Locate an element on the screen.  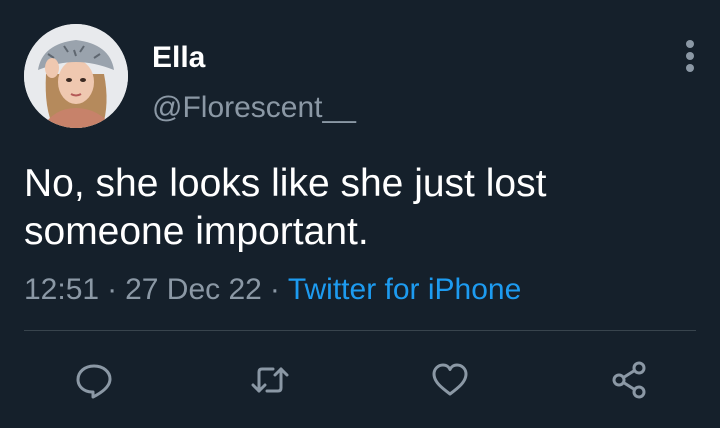
share-button is located at coordinates (630, 380).